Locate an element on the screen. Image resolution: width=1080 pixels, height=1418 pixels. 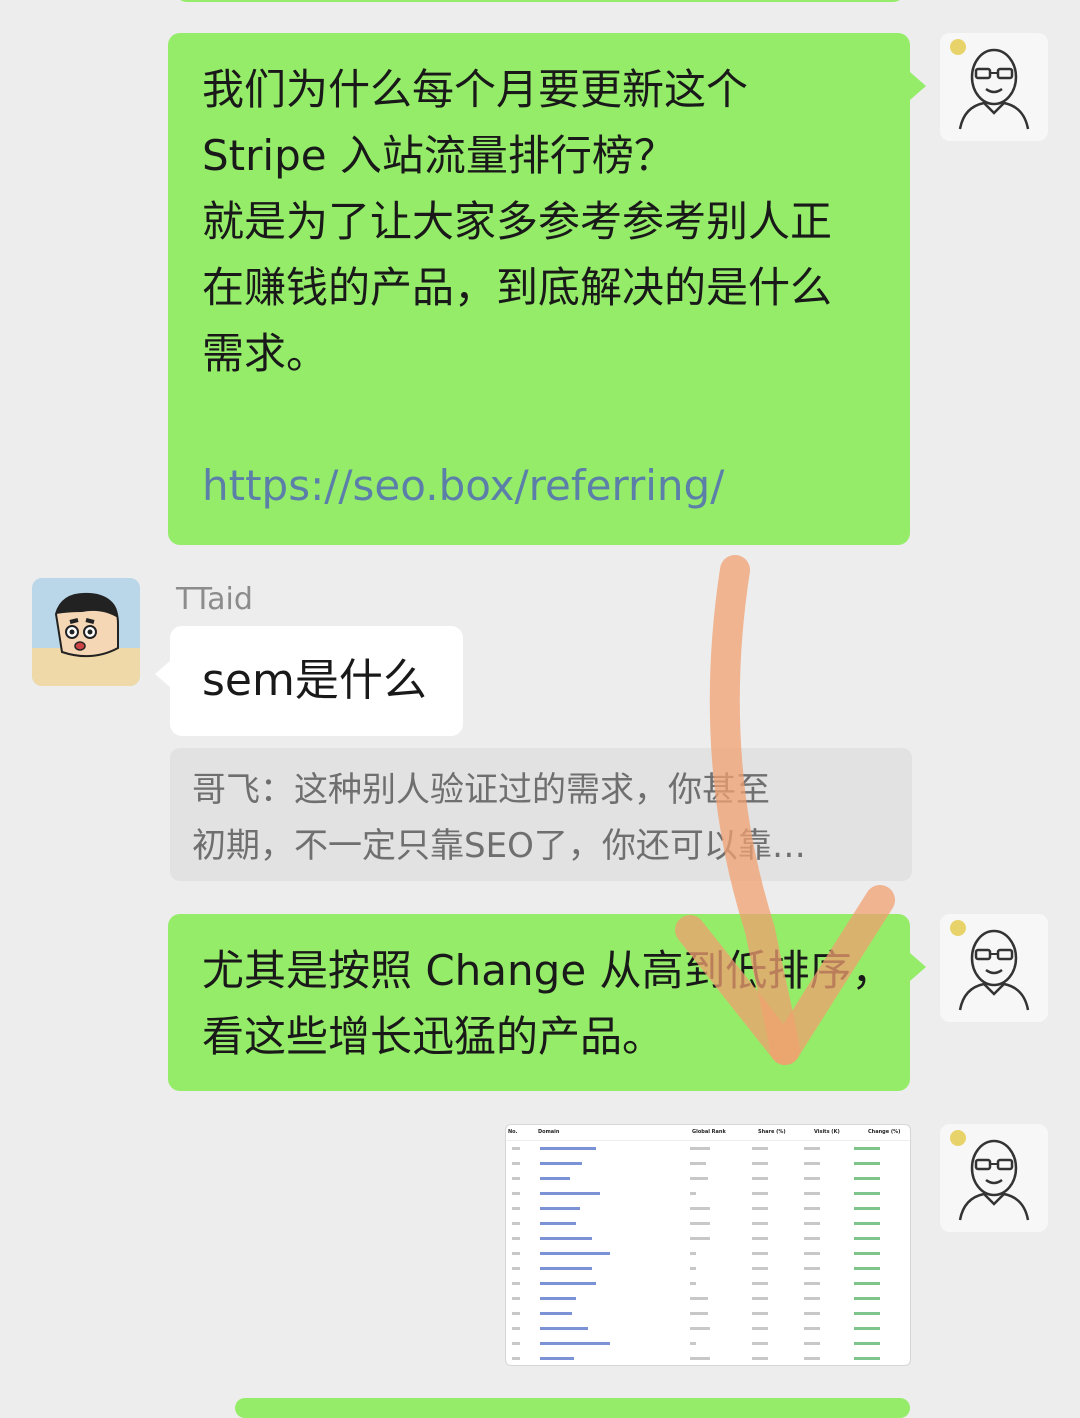
table-header: Visits (K) is located at coordinates (839, 1133).